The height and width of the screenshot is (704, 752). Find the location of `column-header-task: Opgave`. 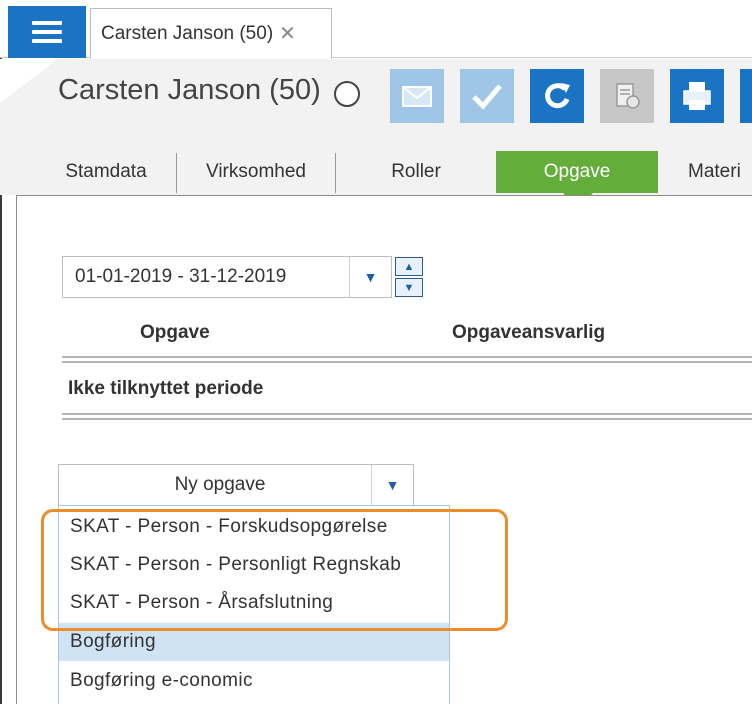

column-header-task: Opgave is located at coordinates (175, 332).